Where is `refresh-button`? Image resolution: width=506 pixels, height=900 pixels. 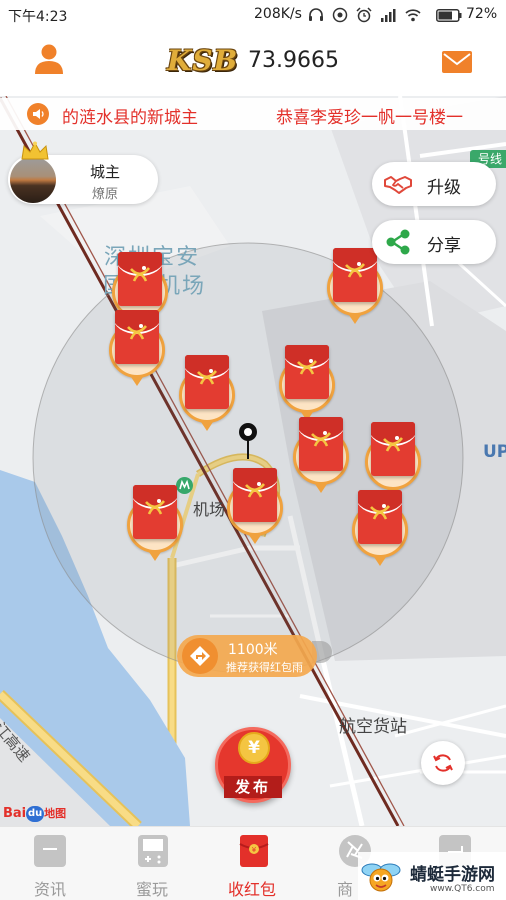
refresh-button is located at coordinates (443, 763).